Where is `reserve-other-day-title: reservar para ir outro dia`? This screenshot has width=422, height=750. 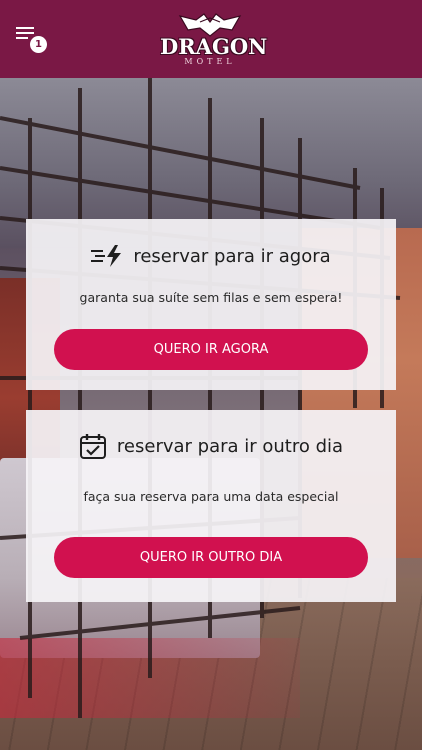 reserve-other-day-title: reservar para ir outro dia is located at coordinates (230, 446).